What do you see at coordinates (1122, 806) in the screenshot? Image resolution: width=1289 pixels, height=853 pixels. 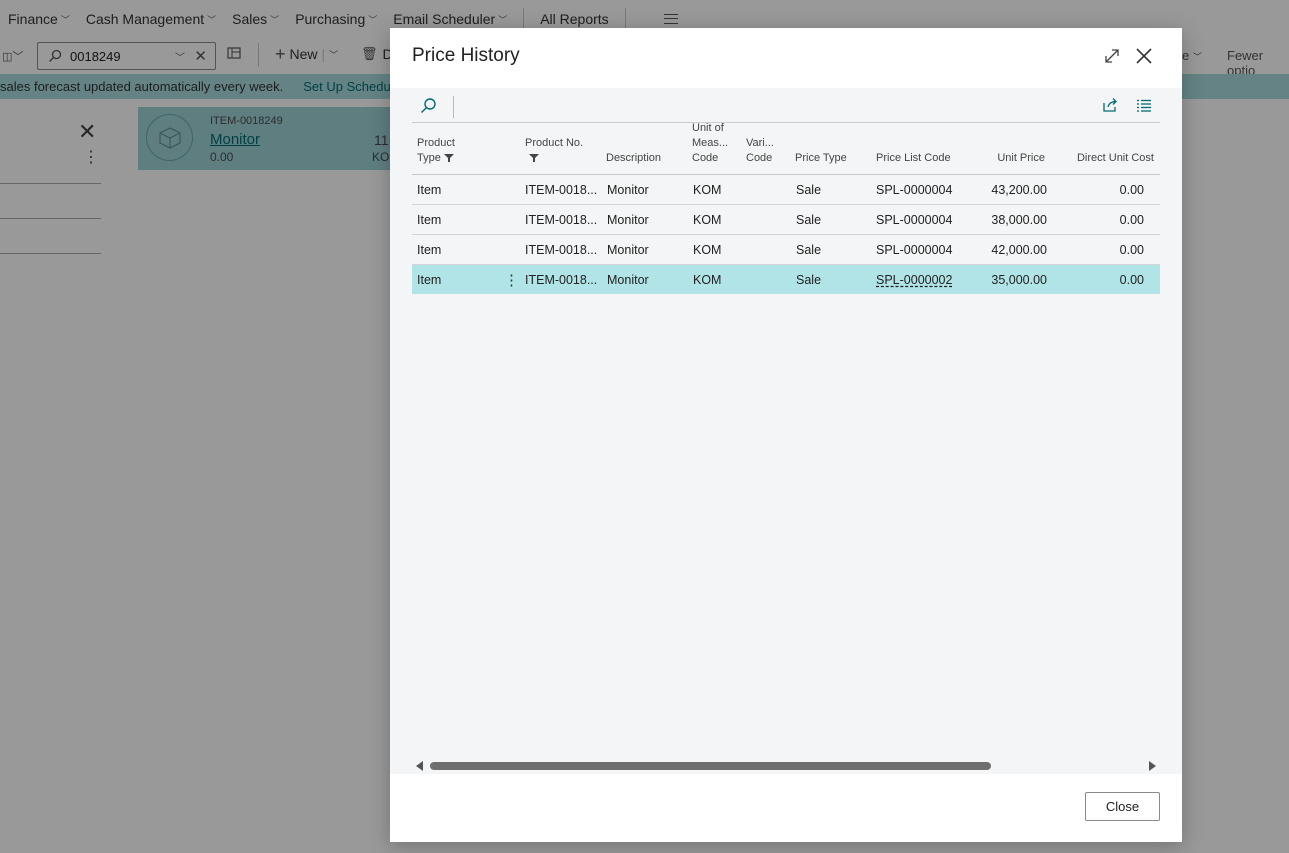 I see `close-button: Close` at bounding box center [1122, 806].